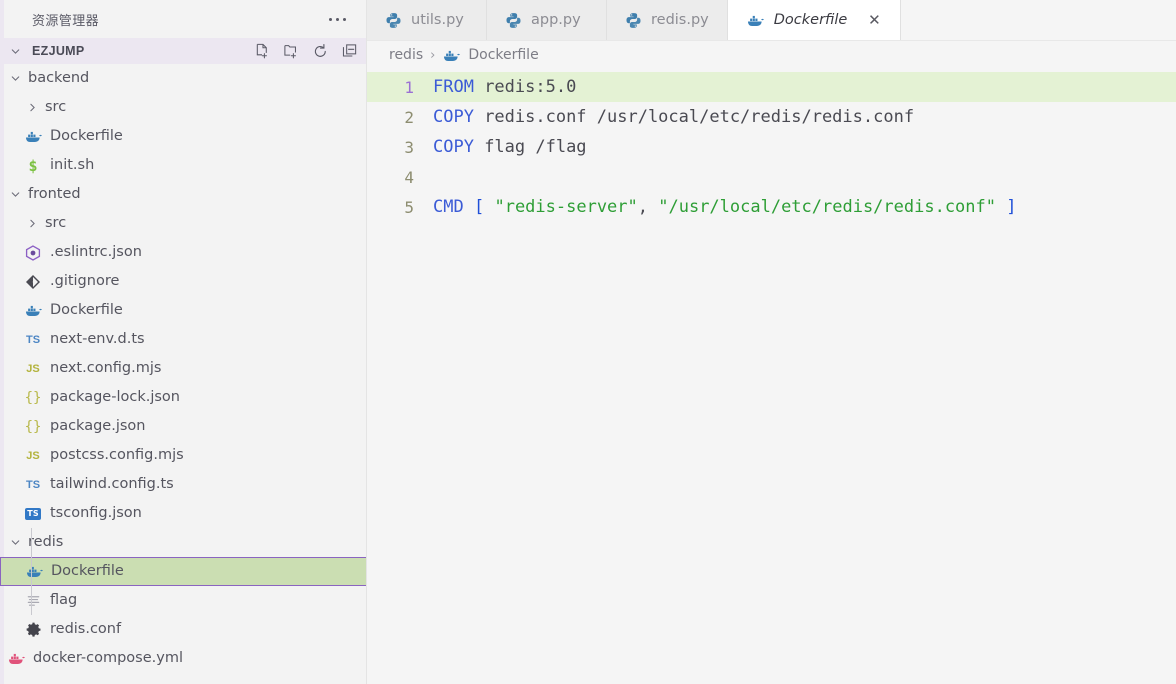  Describe the element at coordinates (33, 339) in the screenshot. I see `typescript-icon: TS` at that location.